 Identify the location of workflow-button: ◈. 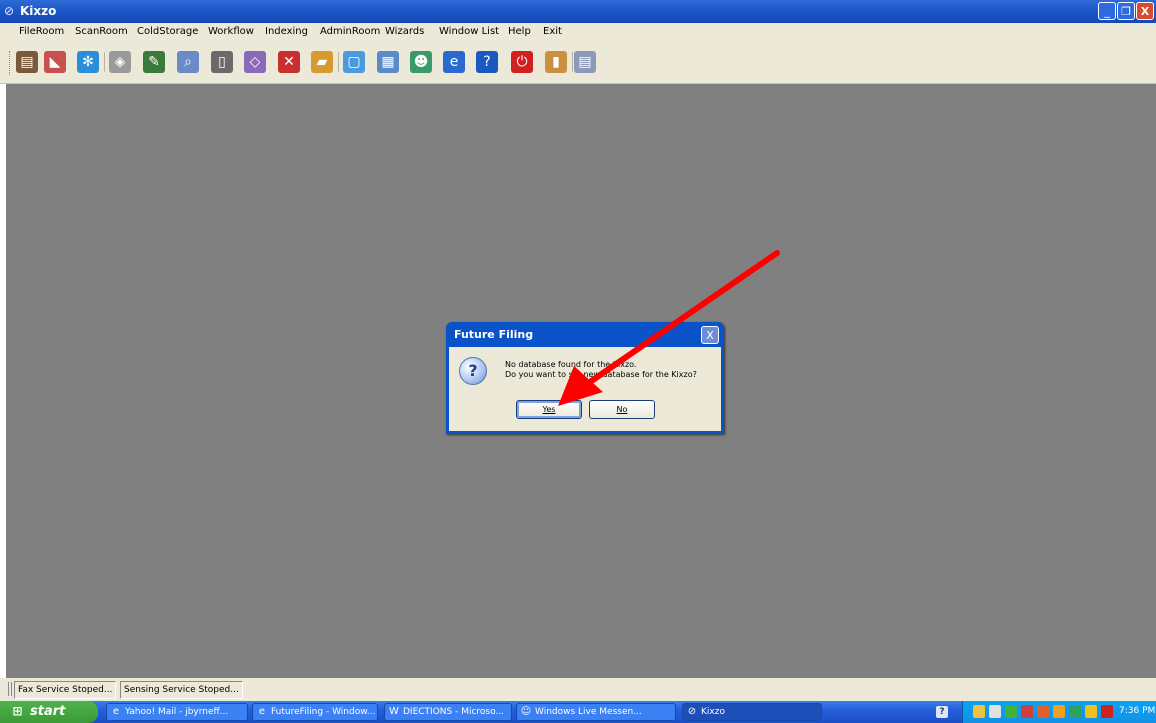
(120, 62).